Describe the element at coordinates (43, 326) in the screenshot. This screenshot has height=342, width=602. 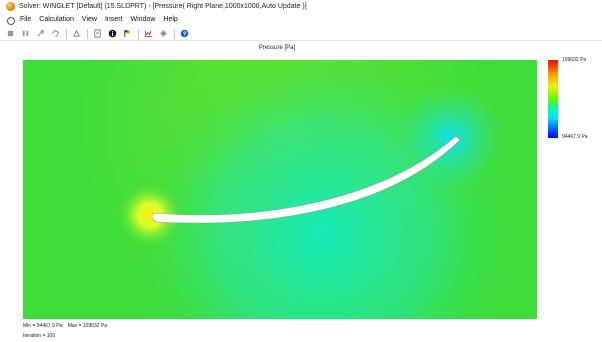
I see `min-pressure-label: Min = 94467.9 Pa` at that location.